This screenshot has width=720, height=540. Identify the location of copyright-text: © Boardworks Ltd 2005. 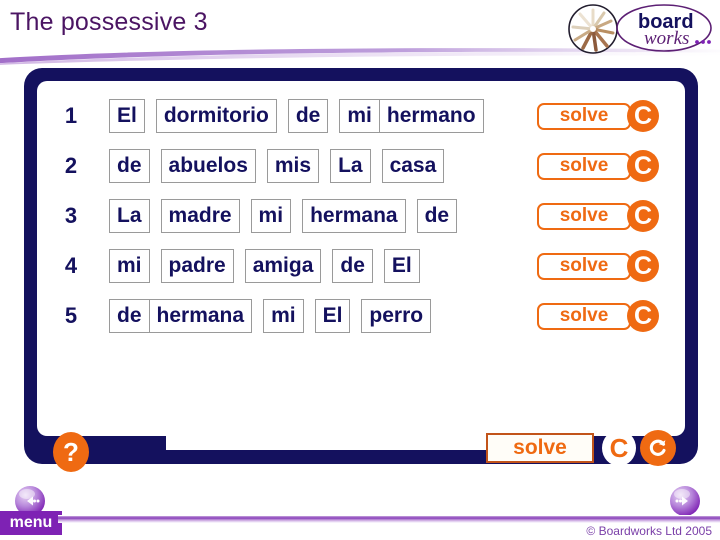
(649, 531).